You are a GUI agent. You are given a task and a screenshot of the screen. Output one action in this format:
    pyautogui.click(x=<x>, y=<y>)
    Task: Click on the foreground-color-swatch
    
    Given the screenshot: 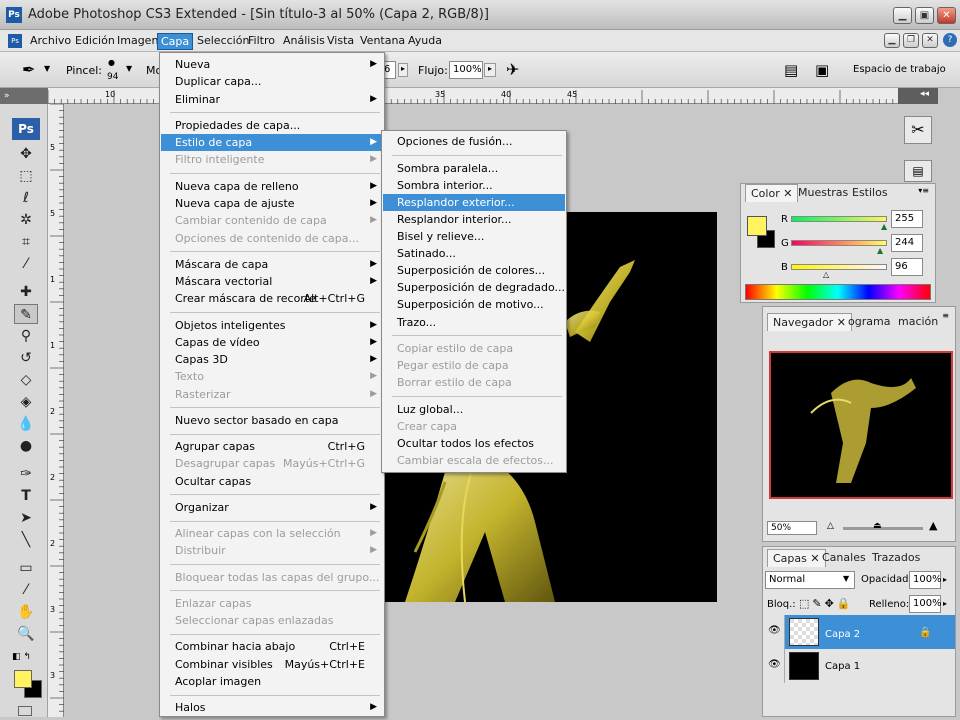 What is the action you would take?
    pyautogui.click(x=23, y=679)
    